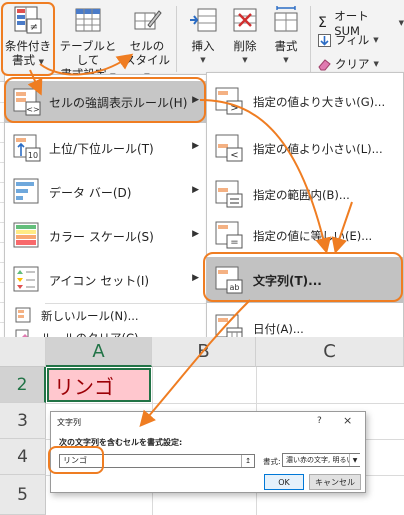 This screenshot has width=404, height=515. What do you see at coordinates (203, 20) in the screenshot?
I see `insert-icon` at bounding box center [203, 20].